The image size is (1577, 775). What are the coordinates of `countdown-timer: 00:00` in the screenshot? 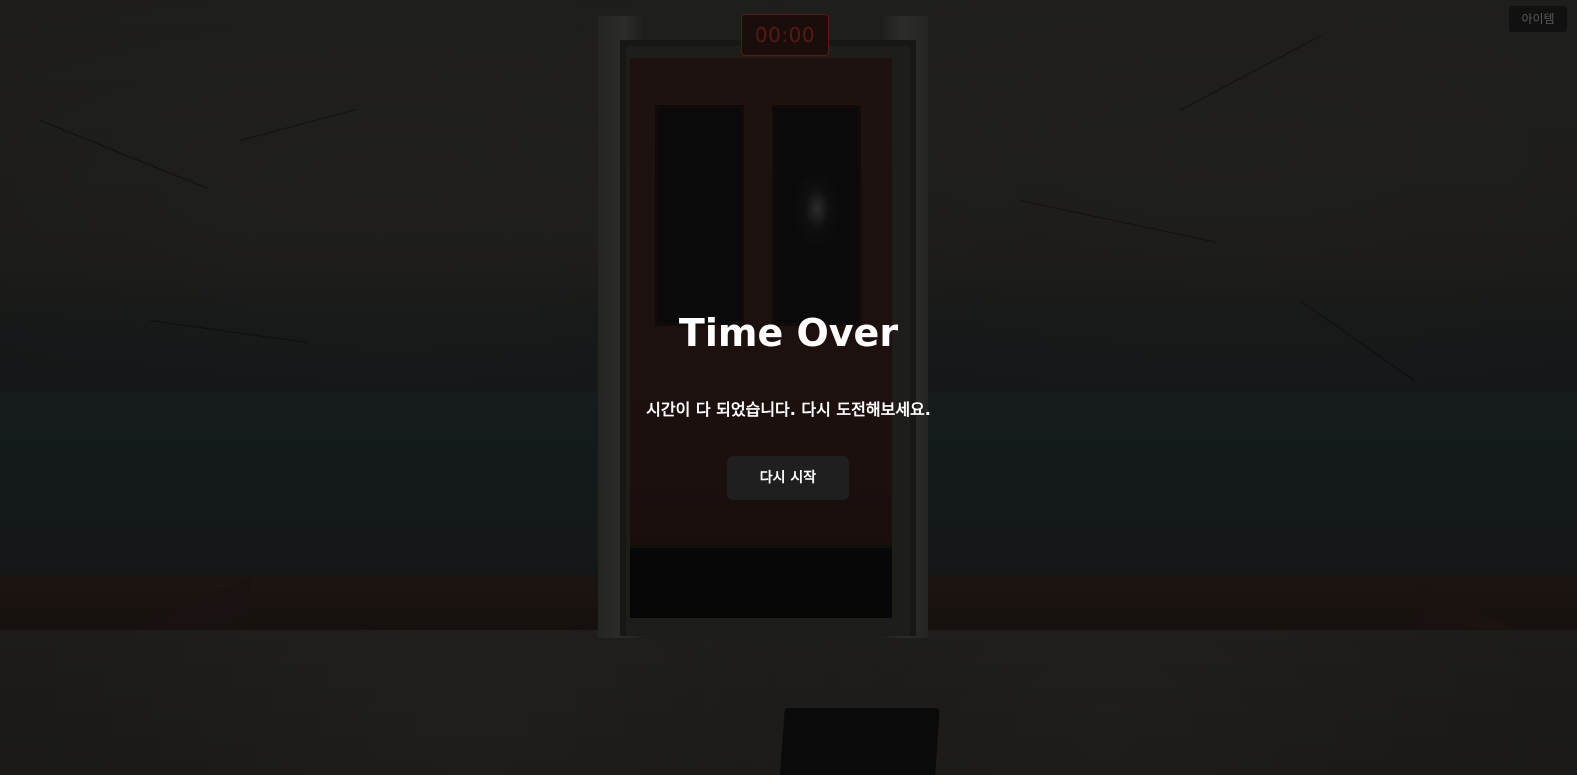 It's located at (785, 35).